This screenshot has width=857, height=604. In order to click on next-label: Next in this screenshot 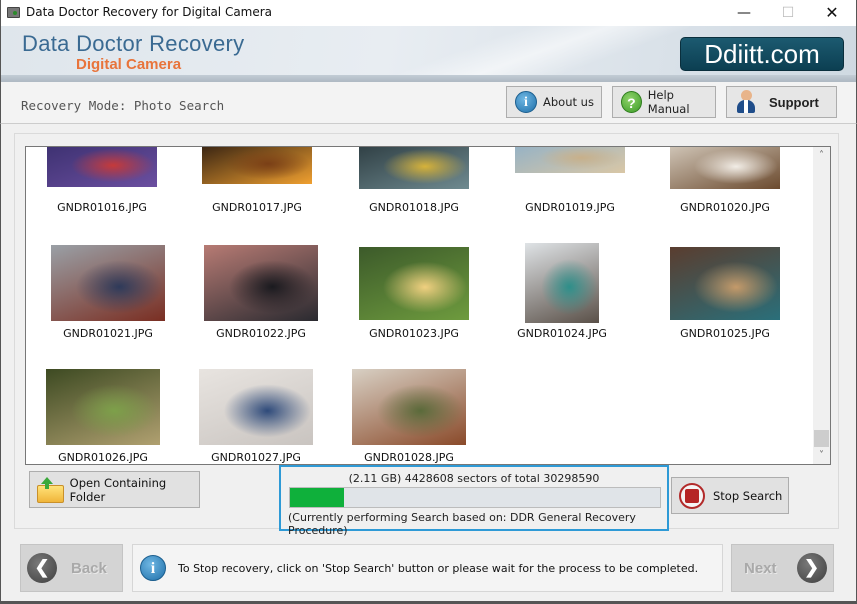, I will do `click(760, 568)`.